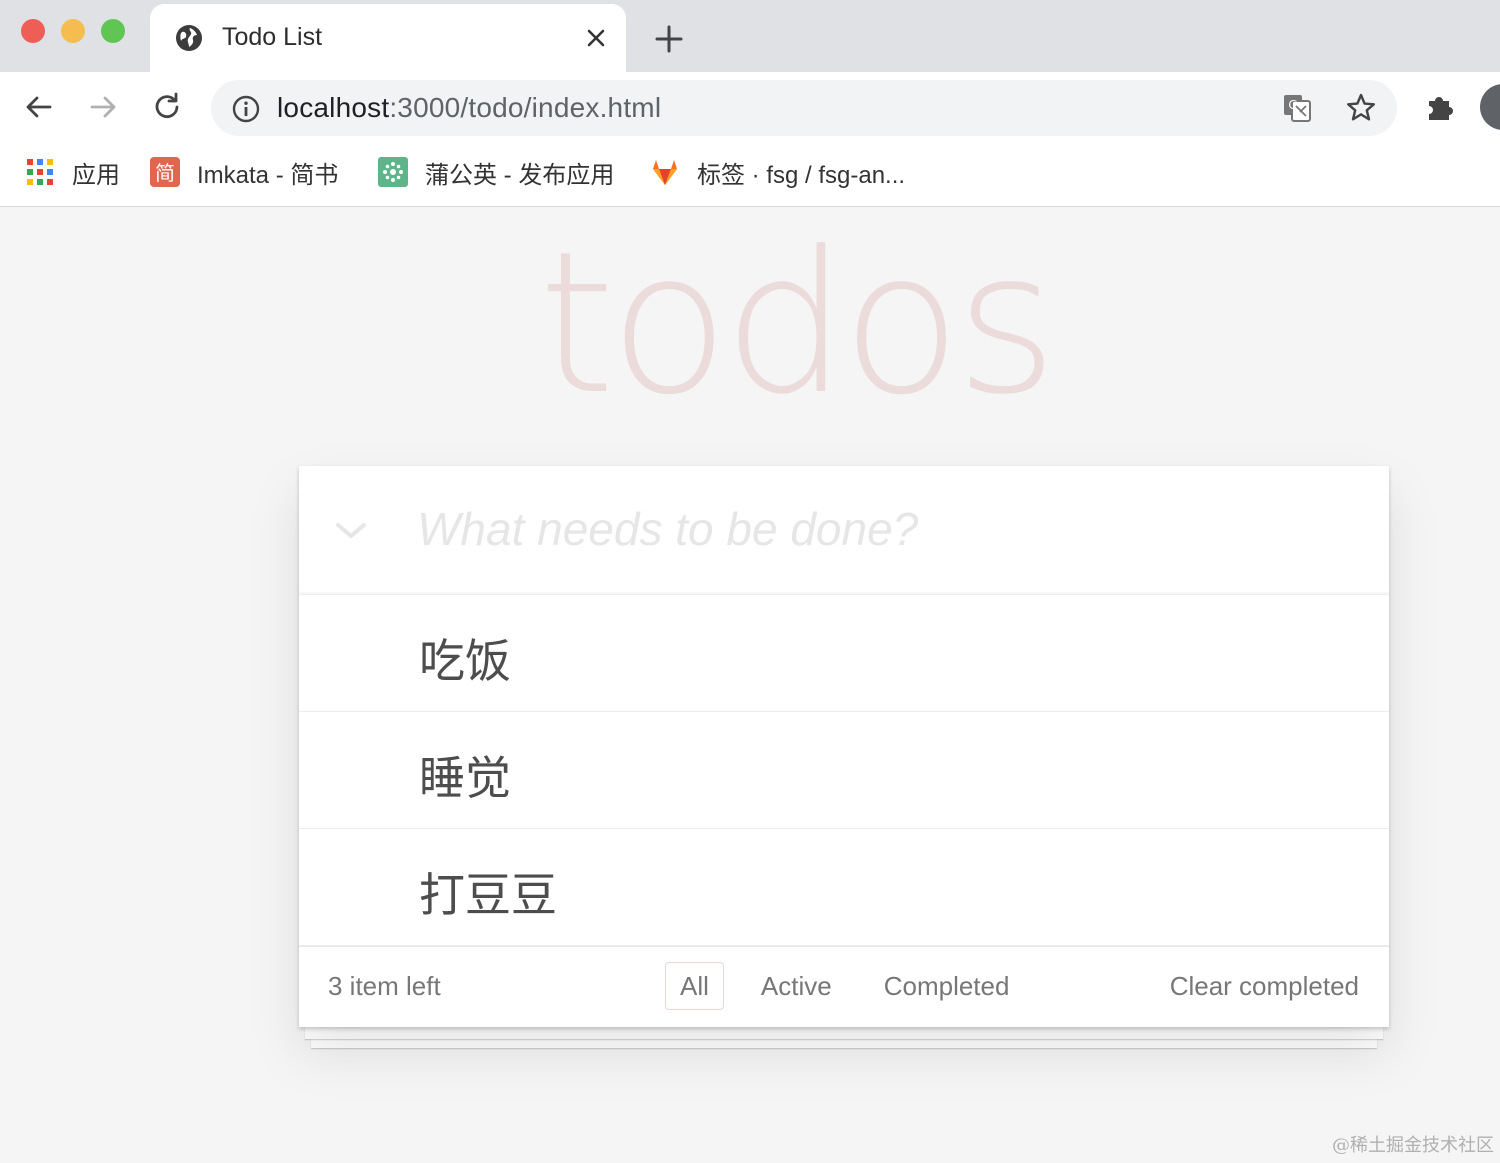 The image size is (1500, 1163). Describe the element at coordinates (189, 38) in the screenshot. I see `globe-icon` at that location.